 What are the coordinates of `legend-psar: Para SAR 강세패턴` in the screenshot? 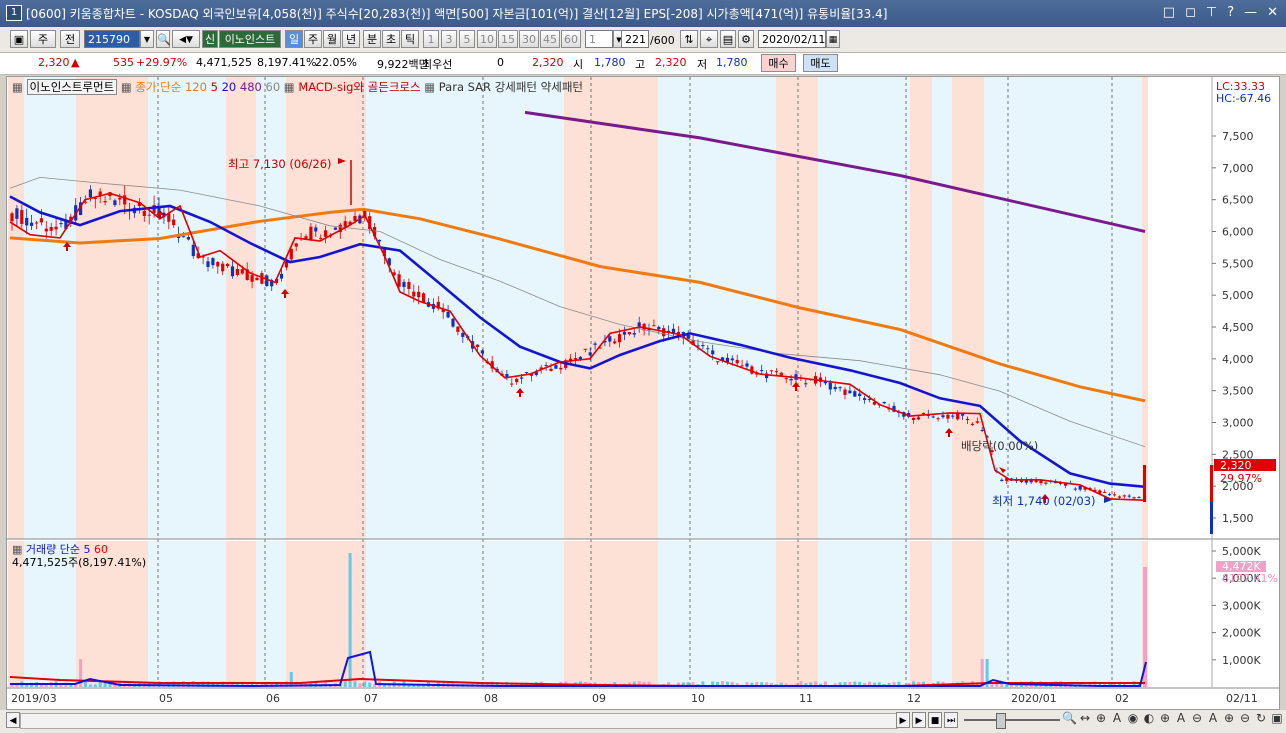 It's located at (488, 87).